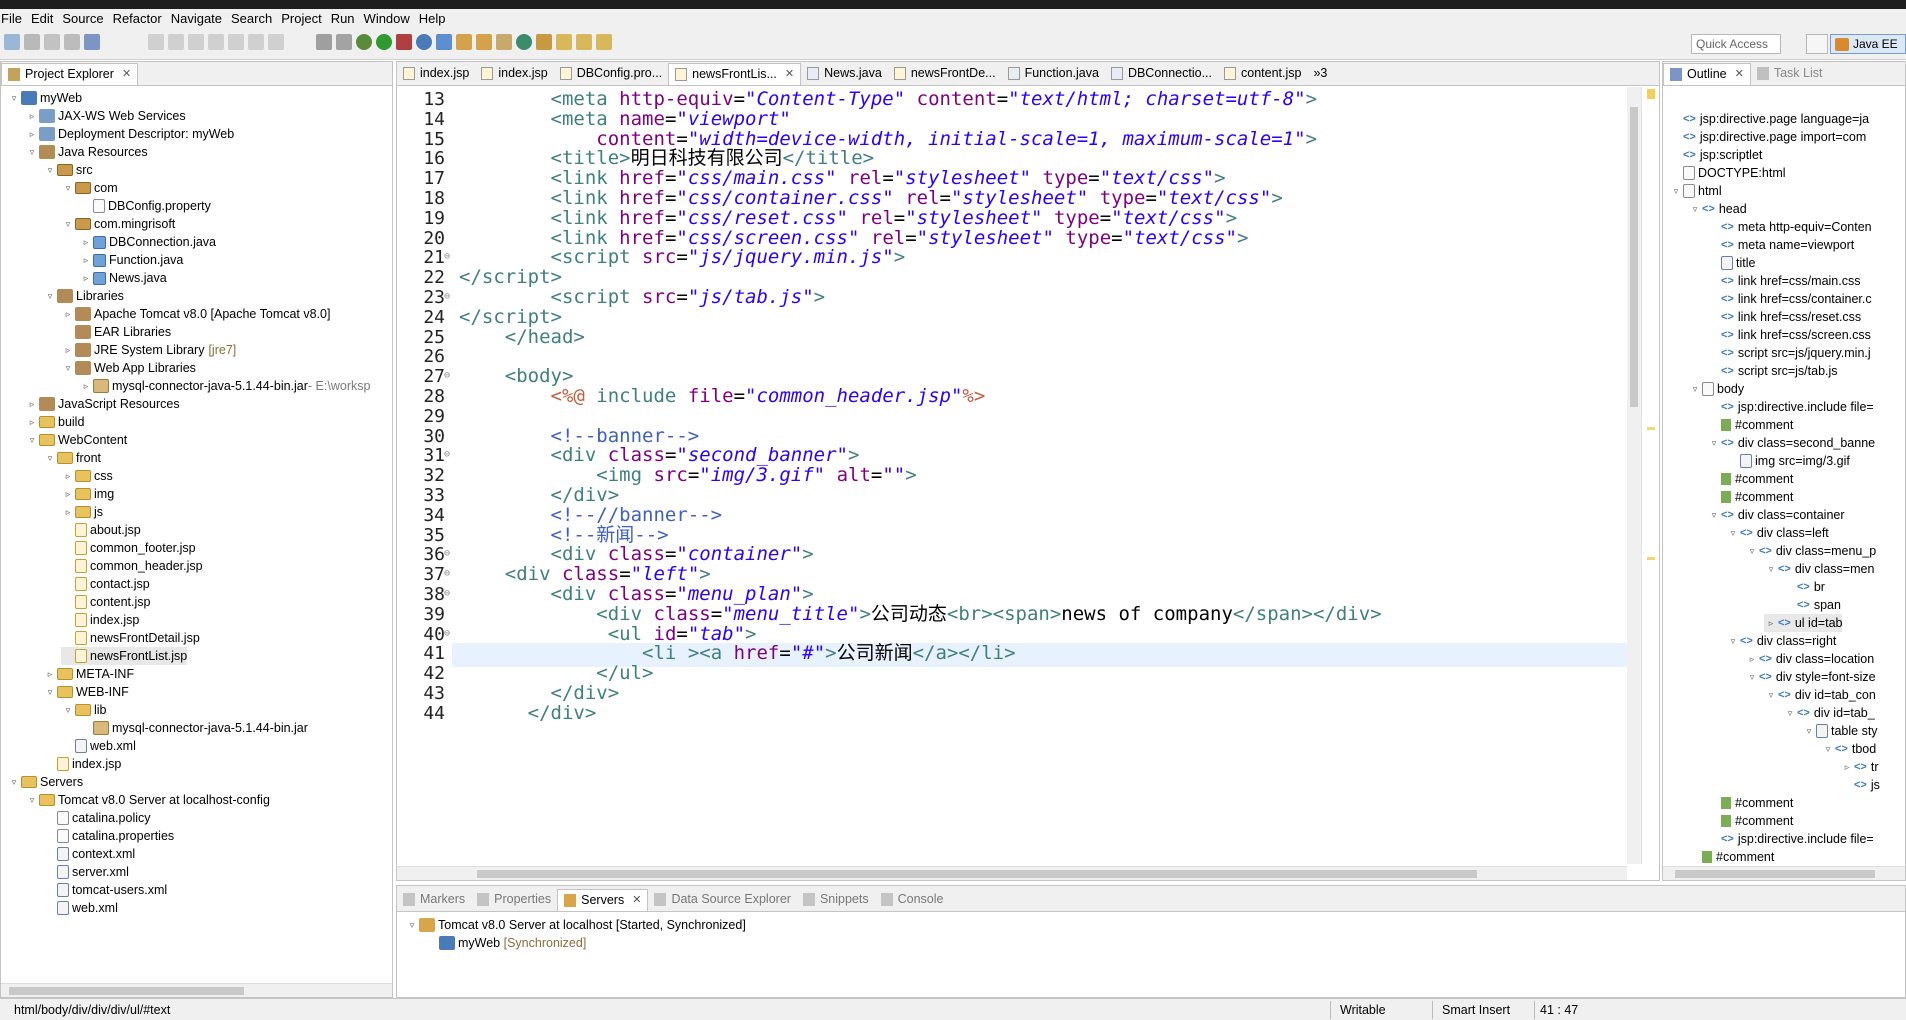  Describe the element at coordinates (193, 728) in the screenshot. I see `tree-item: mysql-connector-java-5.1.44-bin.jar` at that location.